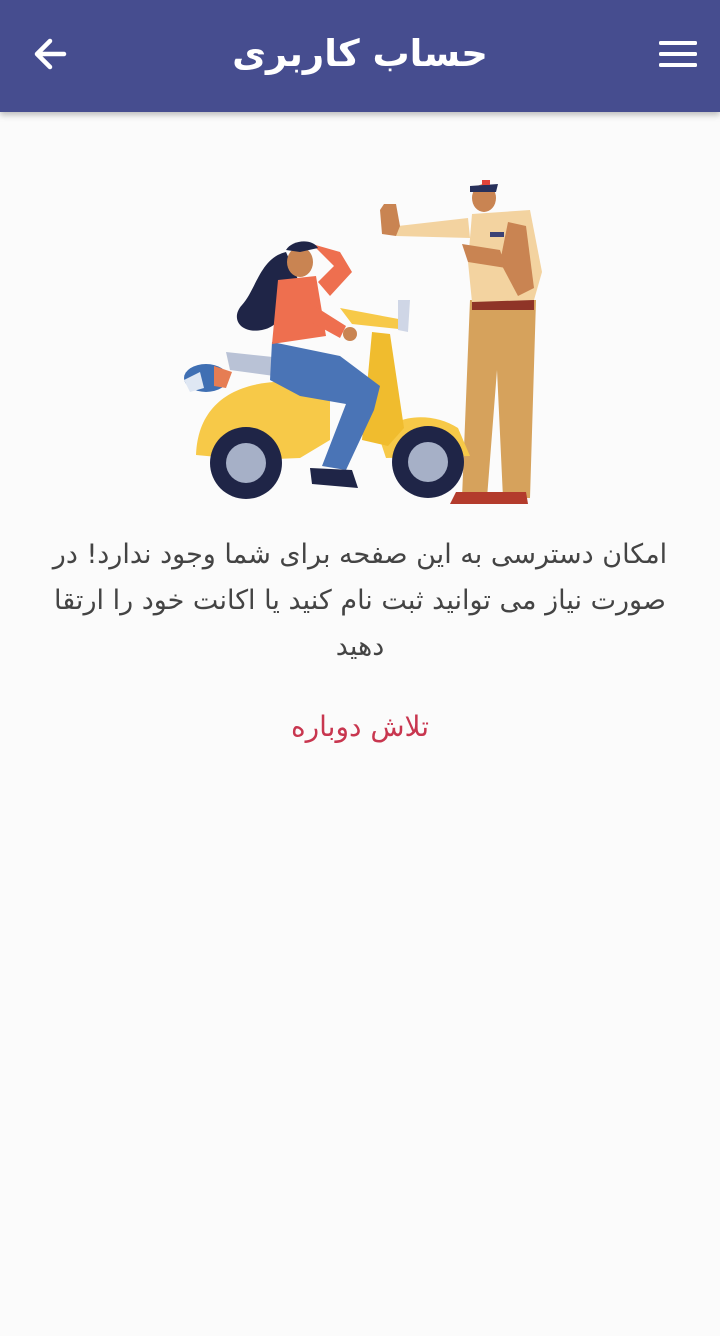  I want to click on page-title: حساب کاربری, so click(360, 53).